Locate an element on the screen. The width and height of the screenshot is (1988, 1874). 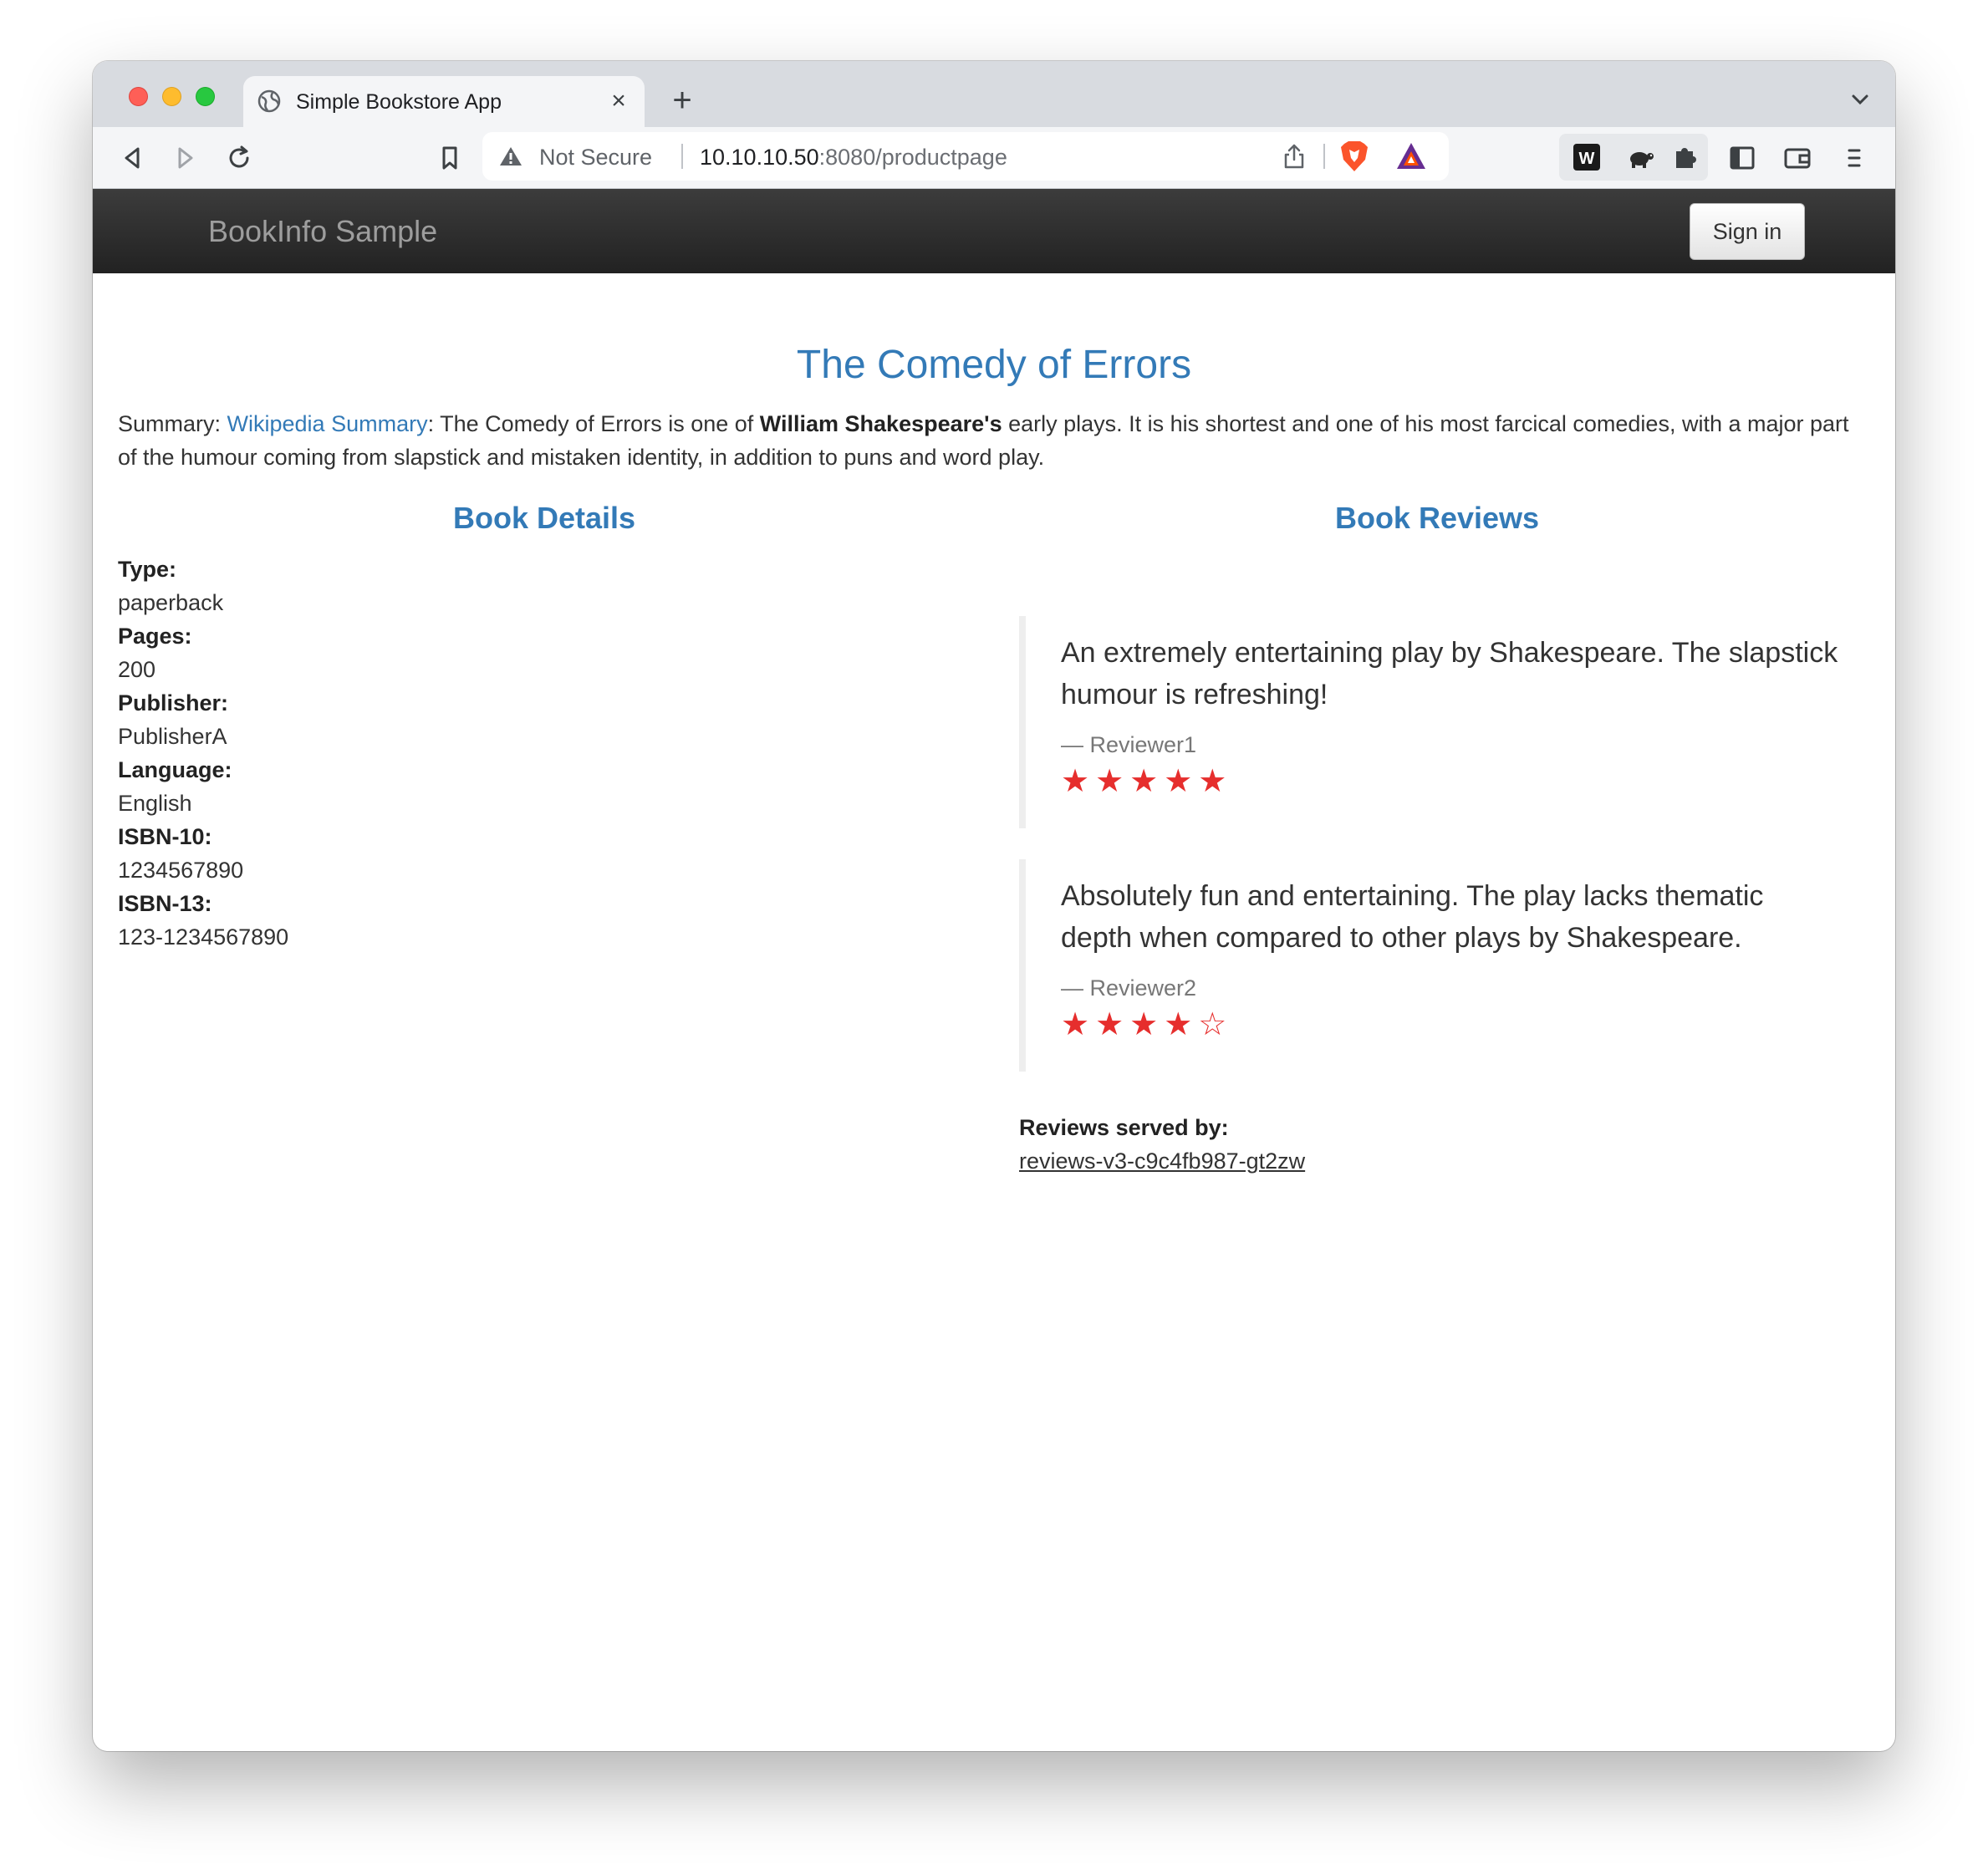
detail-label-isbn10: ISBN-10: is located at coordinates (165, 836).